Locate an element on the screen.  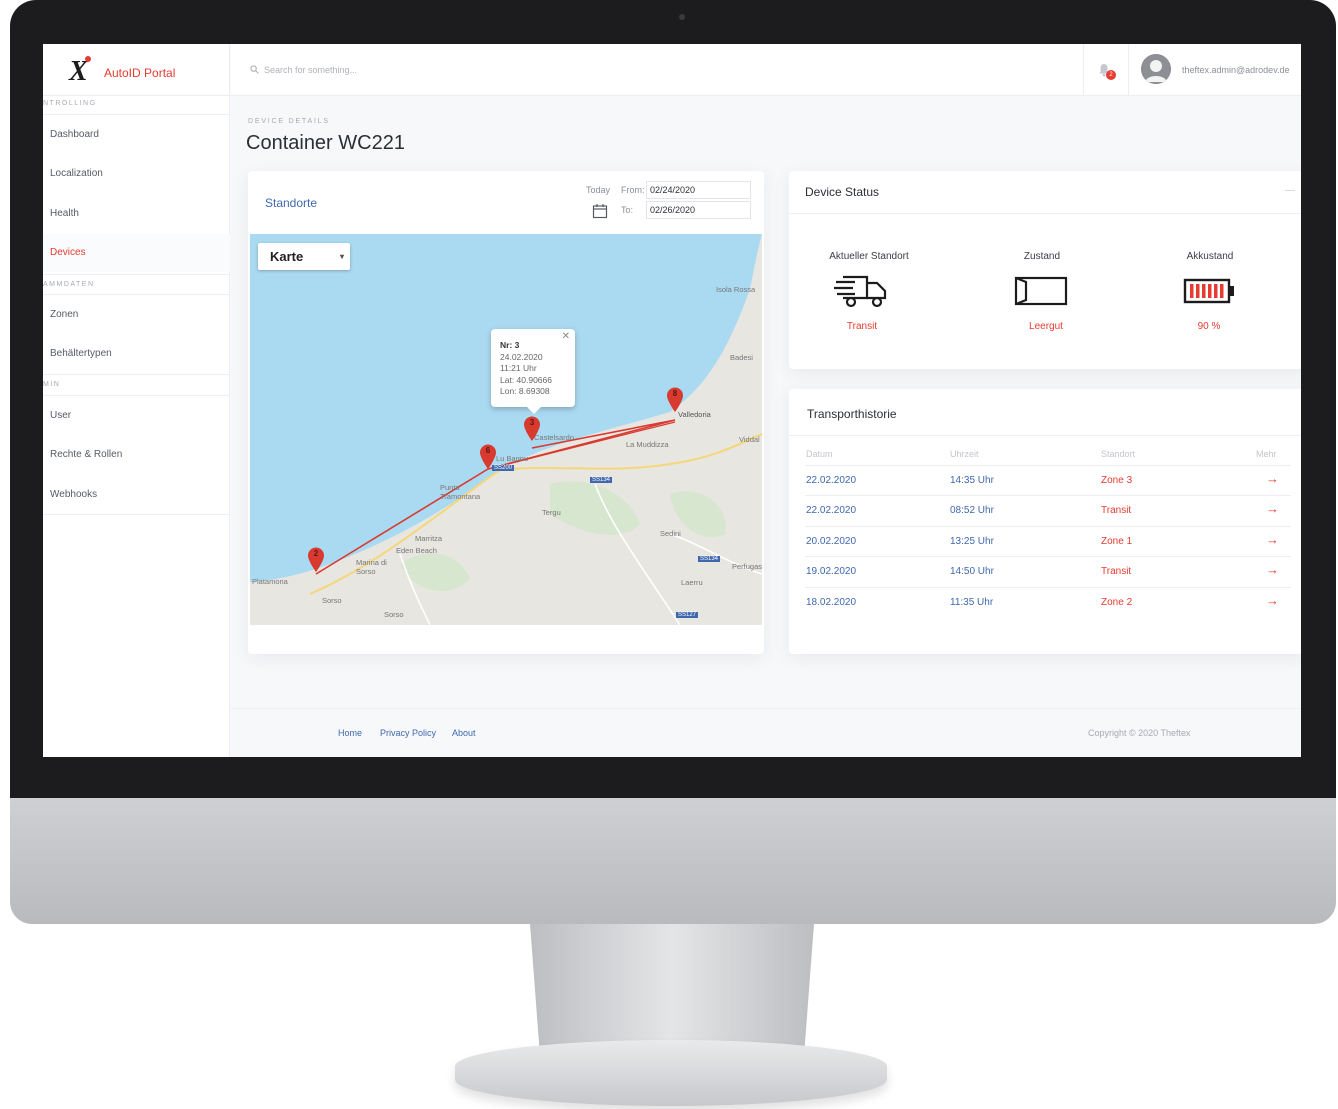
footer-link-about: About is located at coordinates (464, 733).